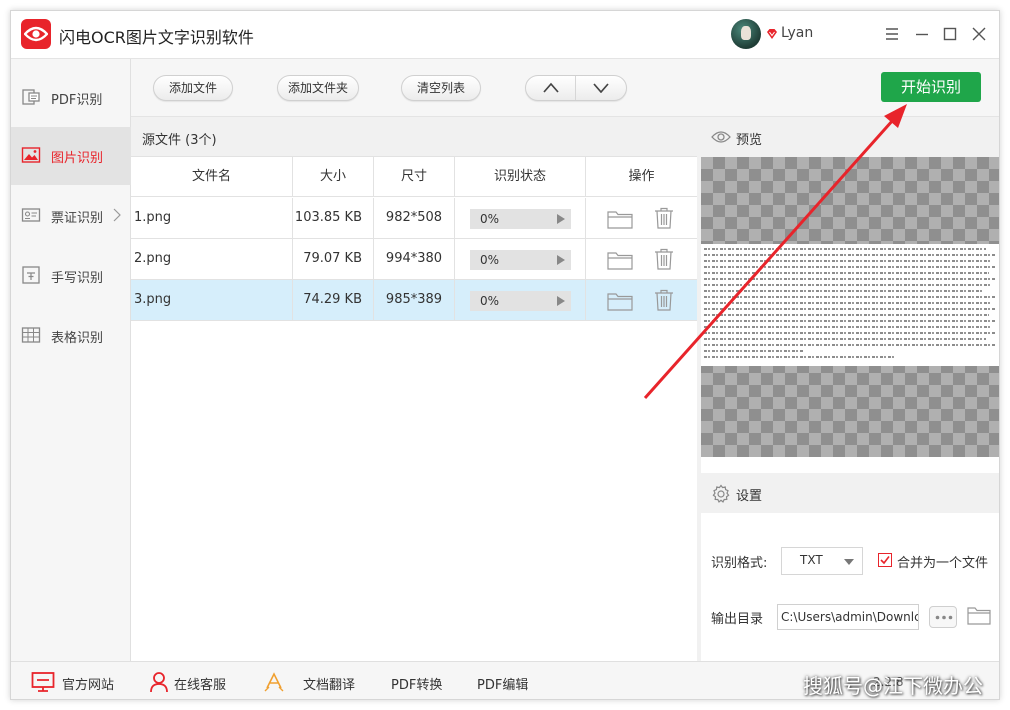 The width and height of the screenshot is (1010, 710). What do you see at coordinates (31, 275) in the screenshot?
I see `handwriting-icon` at bounding box center [31, 275].